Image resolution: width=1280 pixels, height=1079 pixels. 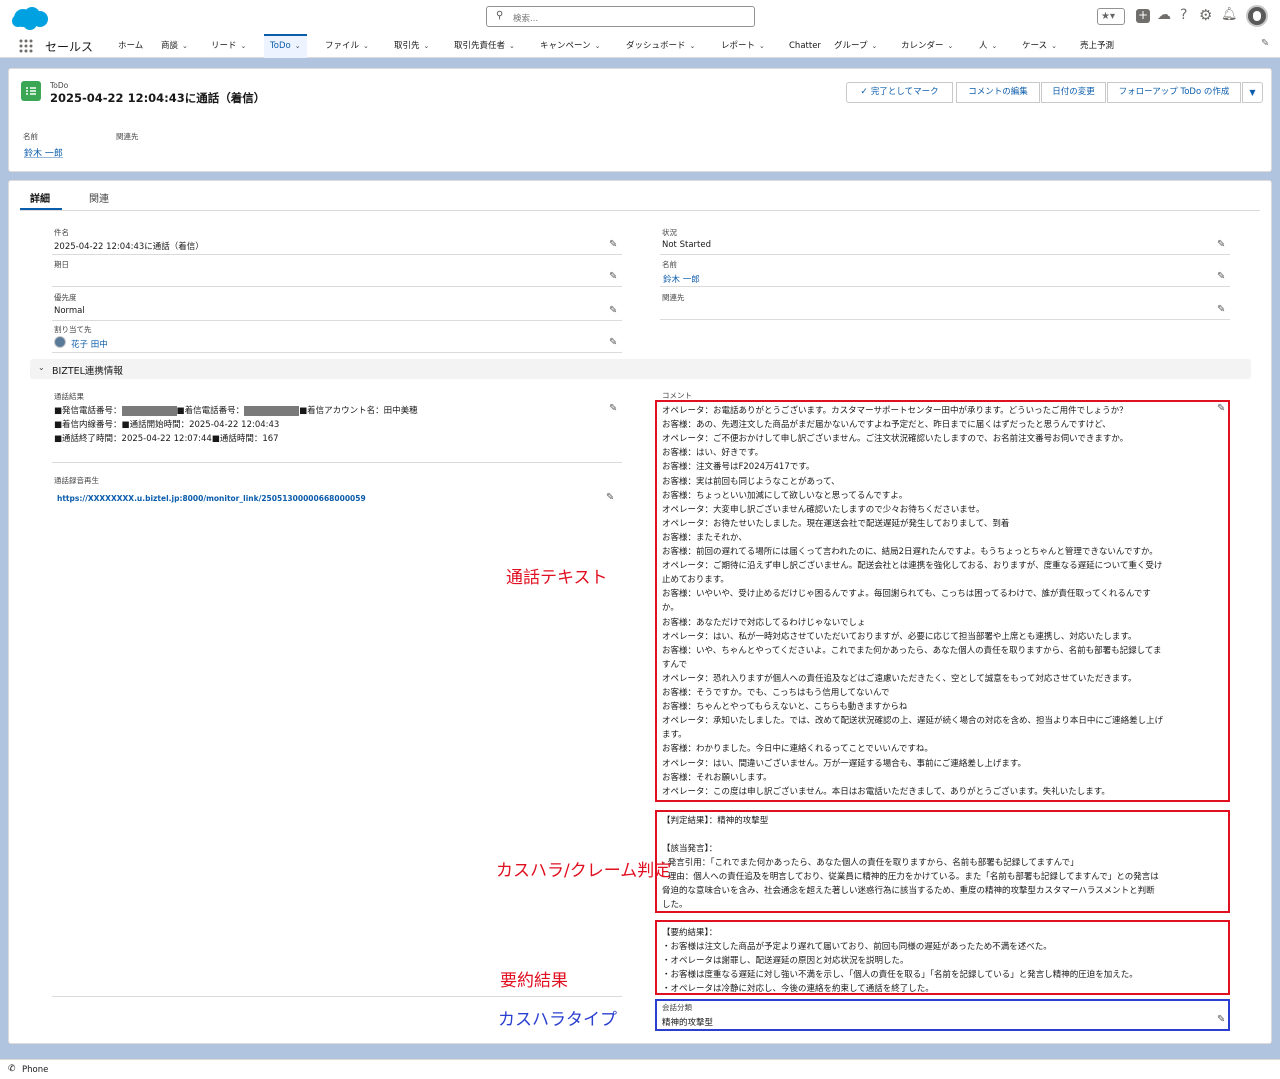 What do you see at coordinates (12, 1069) in the screenshot?
I see `phone-icon: ✆` at bounding box center [12, 1069].